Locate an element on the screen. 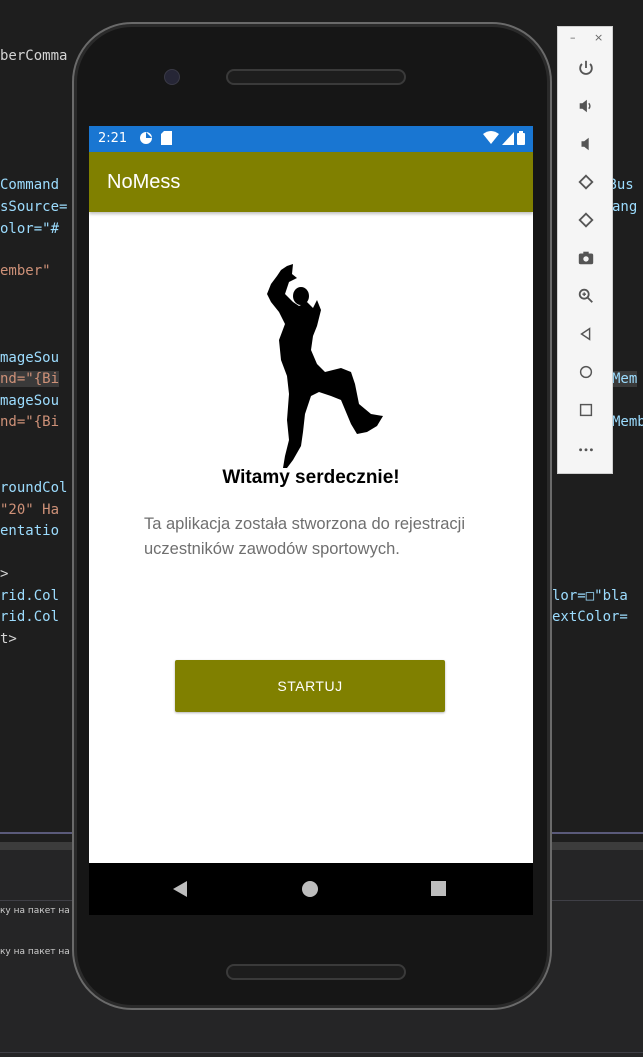 This screenshot has width=643, height=1057. emulator-toolbar: – × is located at coordinates (585, 250).